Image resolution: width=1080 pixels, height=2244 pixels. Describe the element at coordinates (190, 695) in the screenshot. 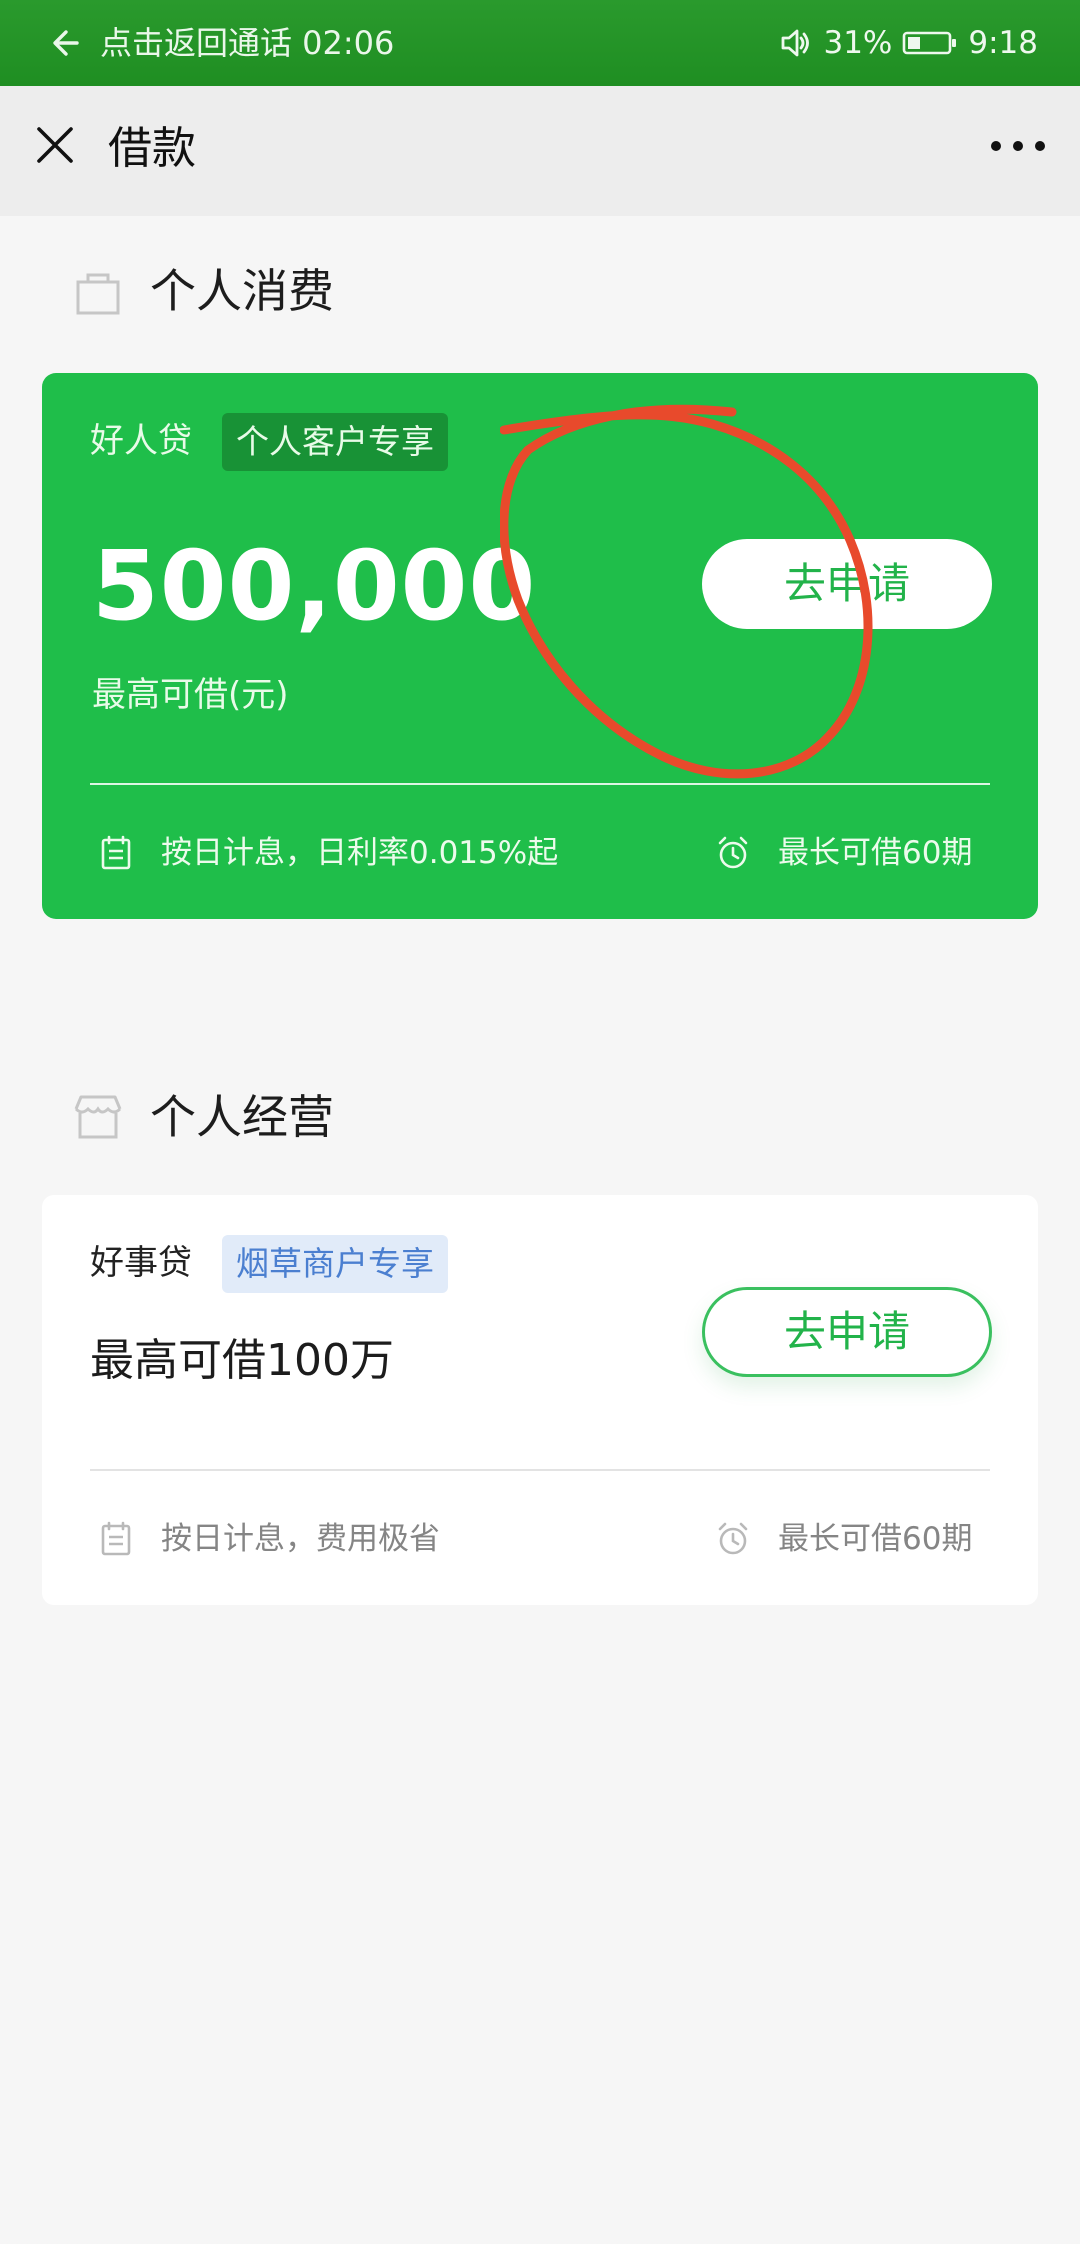

I see `amount-label: 最高可借(元)` at that location.